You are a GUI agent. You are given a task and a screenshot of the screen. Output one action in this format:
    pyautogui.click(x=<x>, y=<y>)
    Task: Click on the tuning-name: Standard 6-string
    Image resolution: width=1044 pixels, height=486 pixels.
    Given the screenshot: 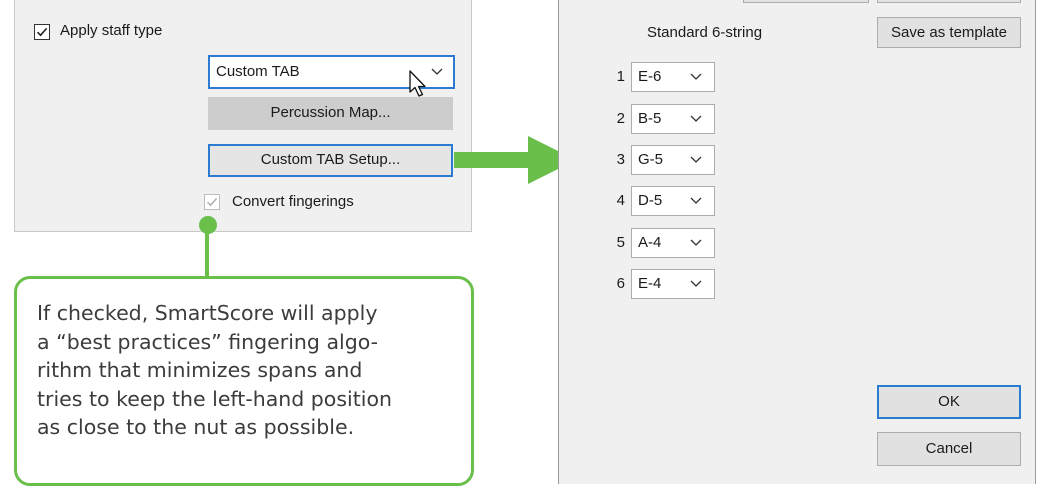 What is the action you would take?
    pyautogui.click(x=705, y=32)
    